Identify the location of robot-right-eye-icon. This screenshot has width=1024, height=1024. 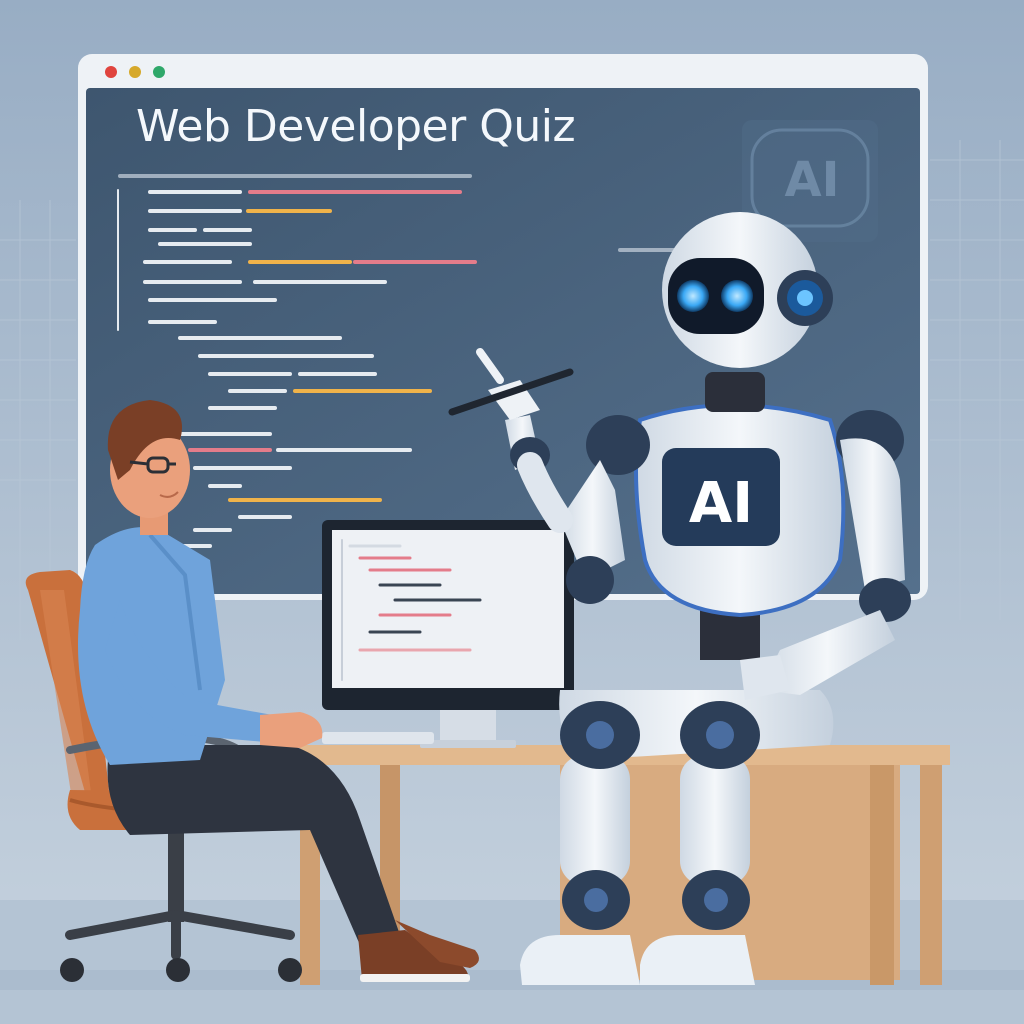
(737, 296).